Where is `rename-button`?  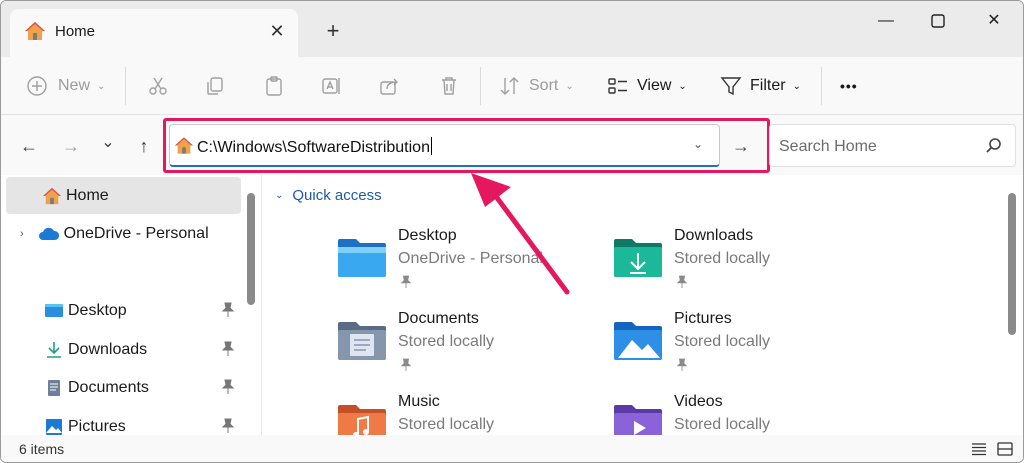 rename-button is located at coordinates (332, 86).